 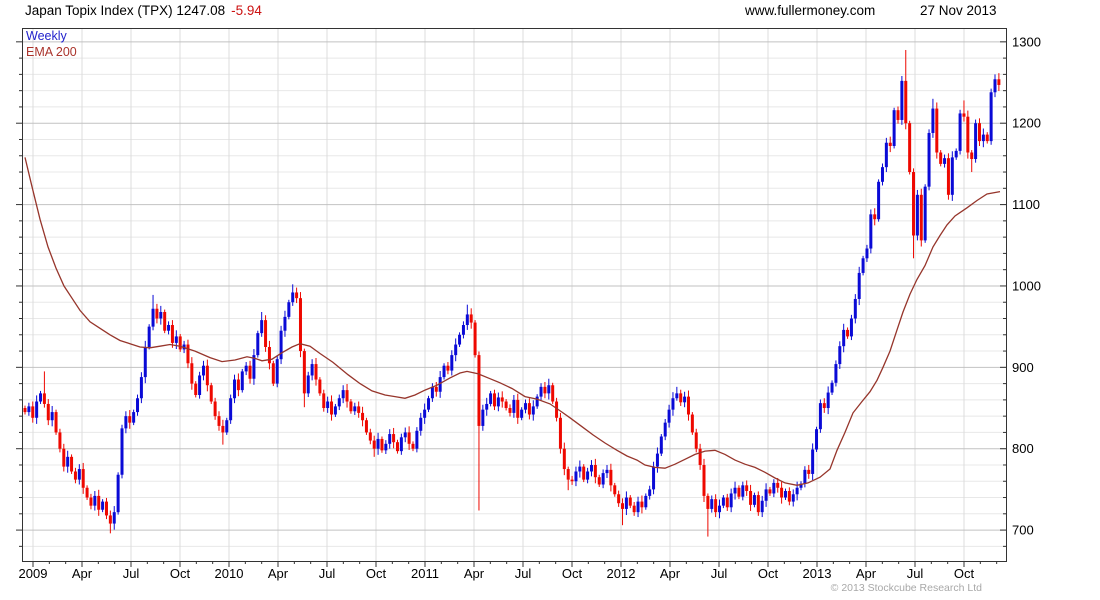 I want to click on footer-copyright: © 2013 Stockcube Research Ltd, so click(x=906, y=588).